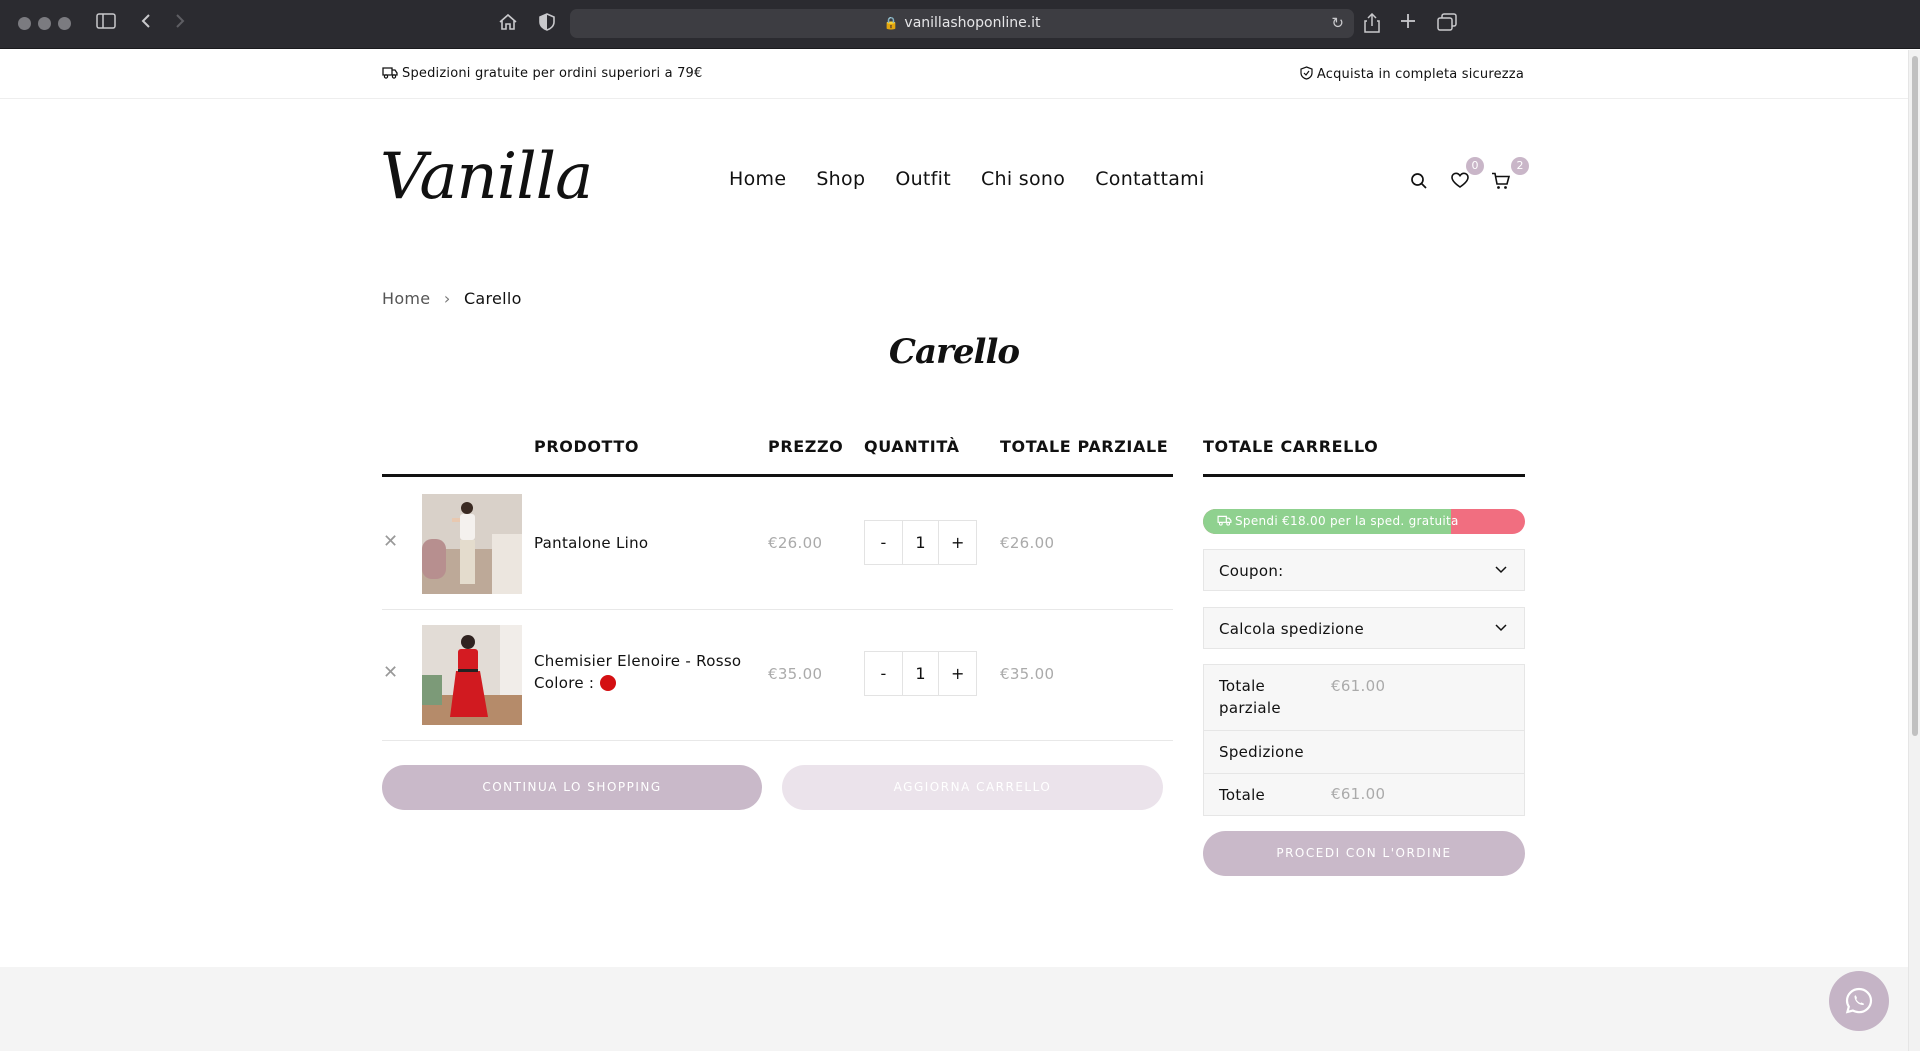 This screenshot has width=1920, height=1051. I want to click on totals-row-shipping: Spedizione, so click(1364, 752).